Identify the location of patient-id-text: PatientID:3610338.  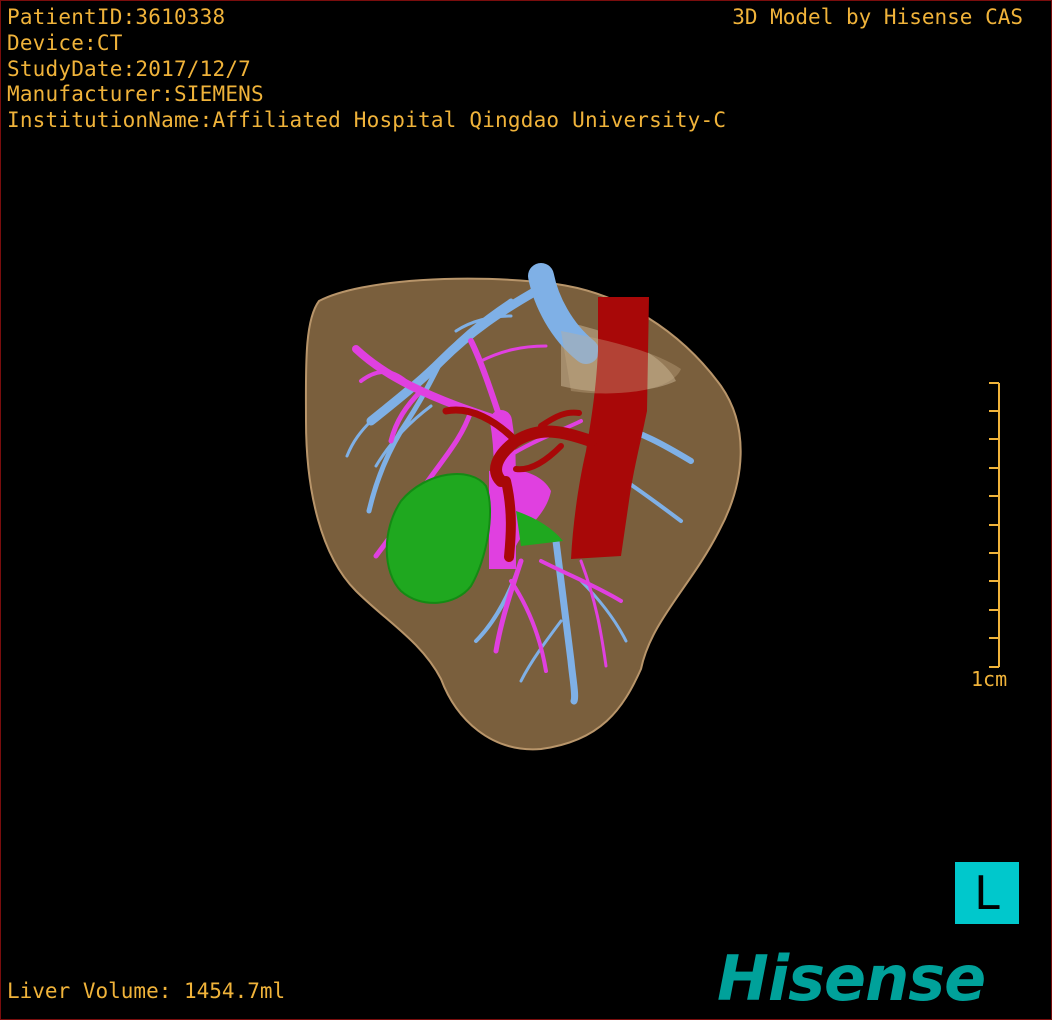
(116, 17).